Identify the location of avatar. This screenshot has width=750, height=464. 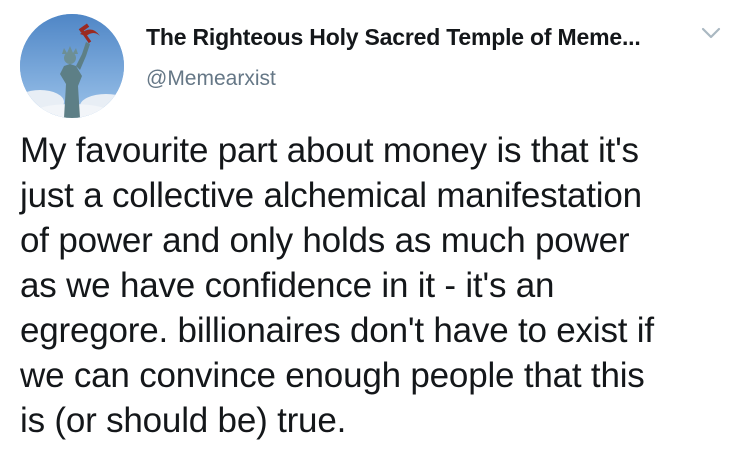
(72, 66).